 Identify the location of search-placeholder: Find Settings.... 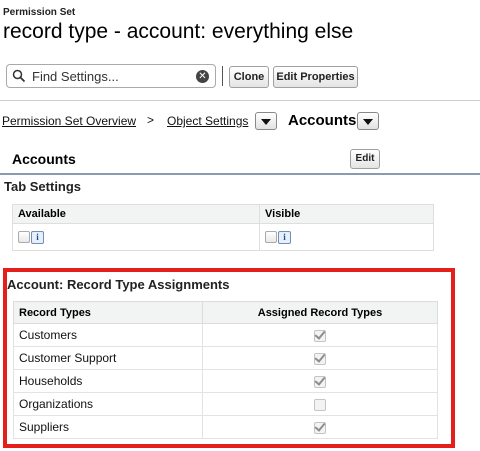
(75, 76).